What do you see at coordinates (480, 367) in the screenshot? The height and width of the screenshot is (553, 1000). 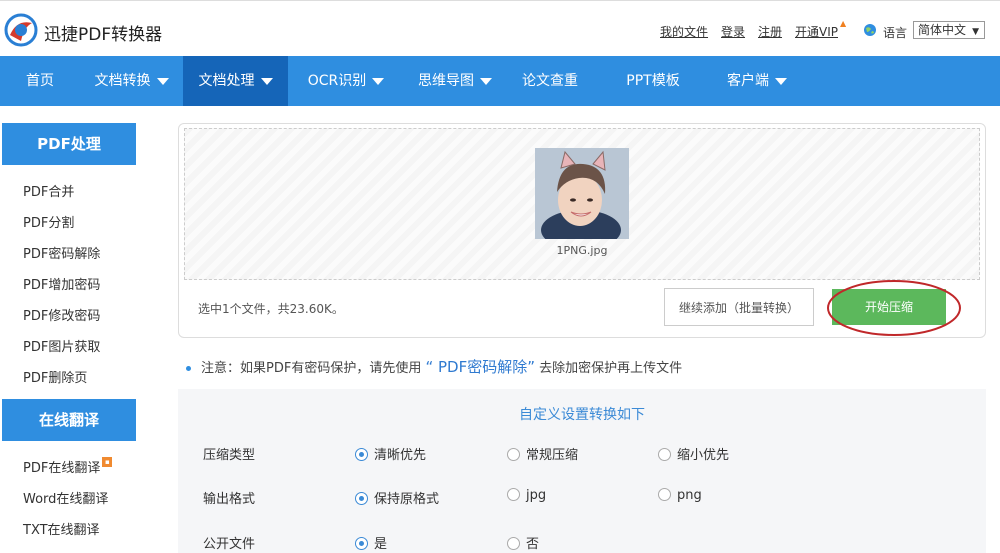 I see `pdf-unlock-link: “ PDF密码解除”` at bounding box center [480, 367].